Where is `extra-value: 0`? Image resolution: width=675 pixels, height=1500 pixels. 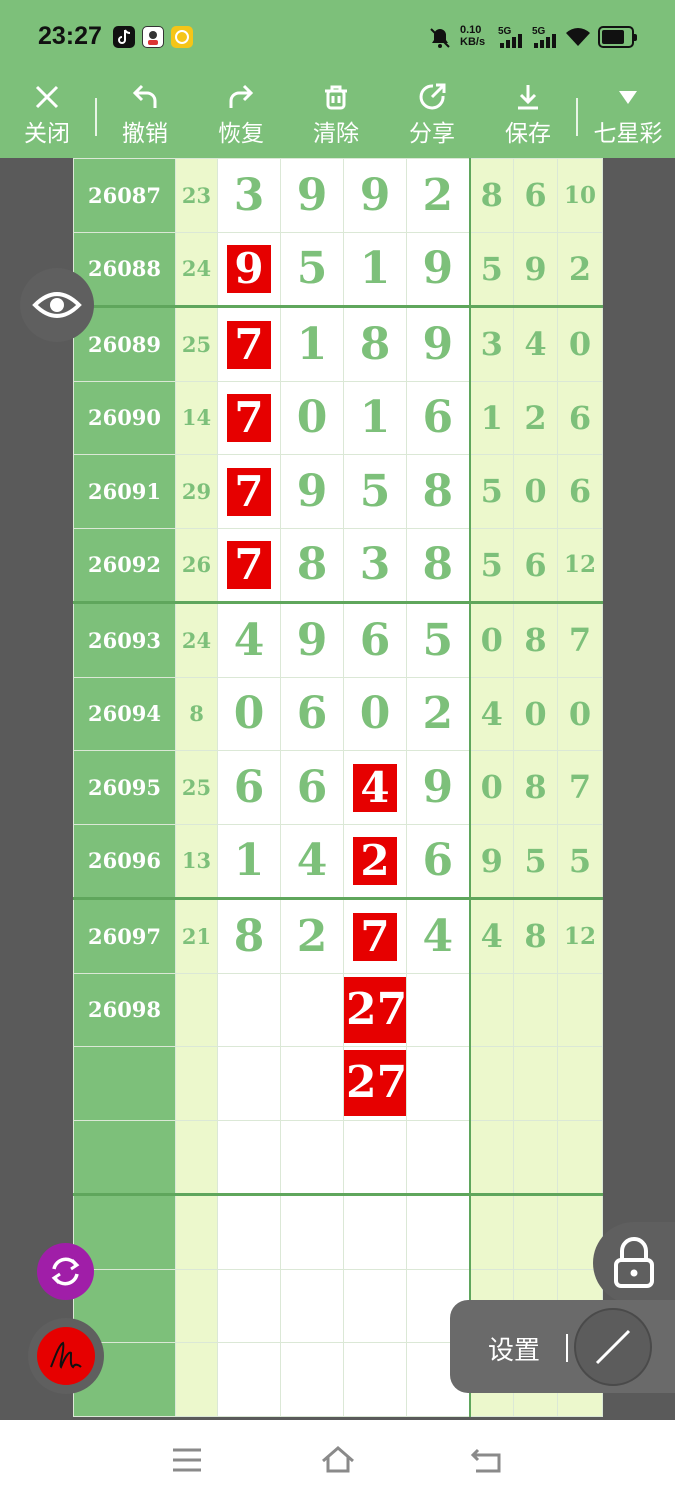
extra-value: 0 is located at coordinates (491, 787).